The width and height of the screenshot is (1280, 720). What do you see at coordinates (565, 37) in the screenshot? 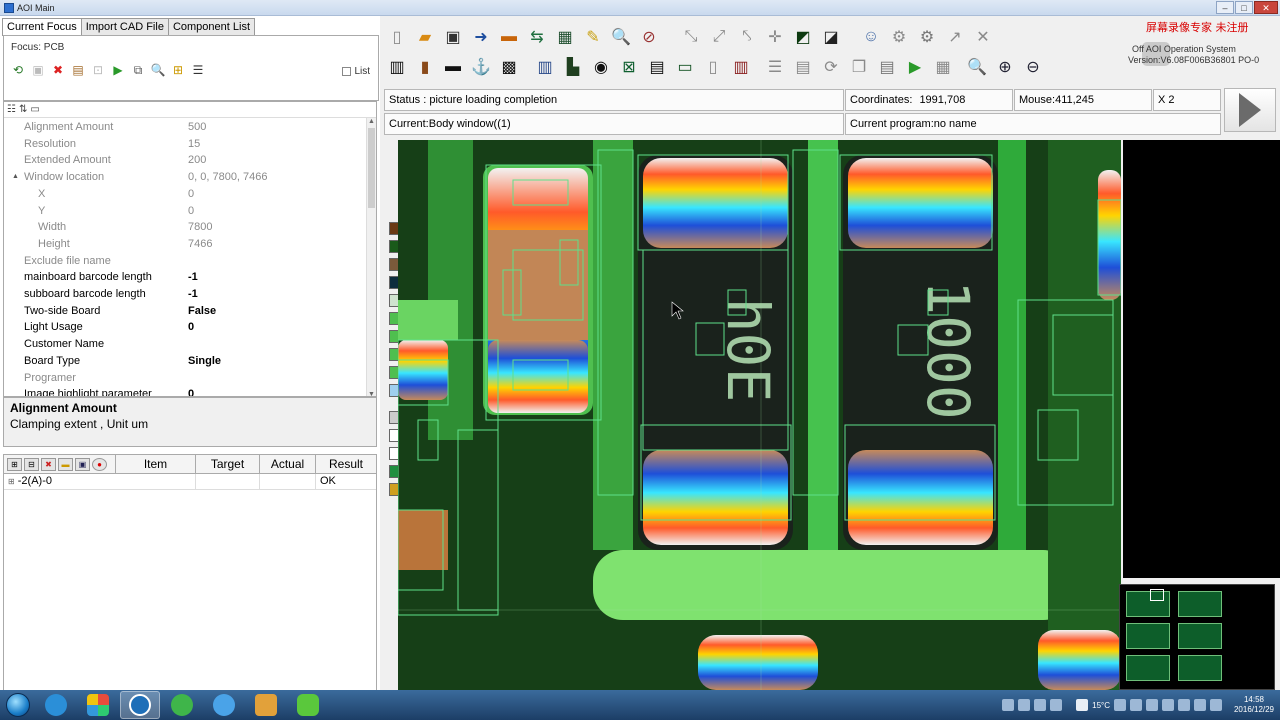
I see `grid-icon: ▦` at bounding box center [565, 37].